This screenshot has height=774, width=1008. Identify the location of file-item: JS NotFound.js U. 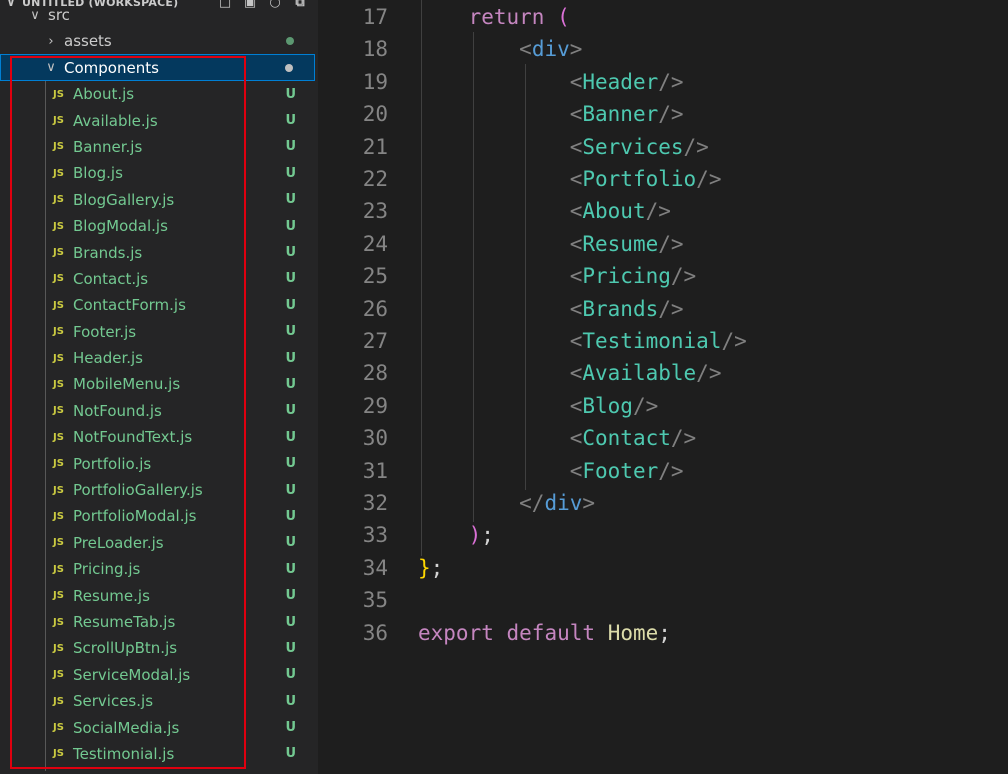
(159, 411).